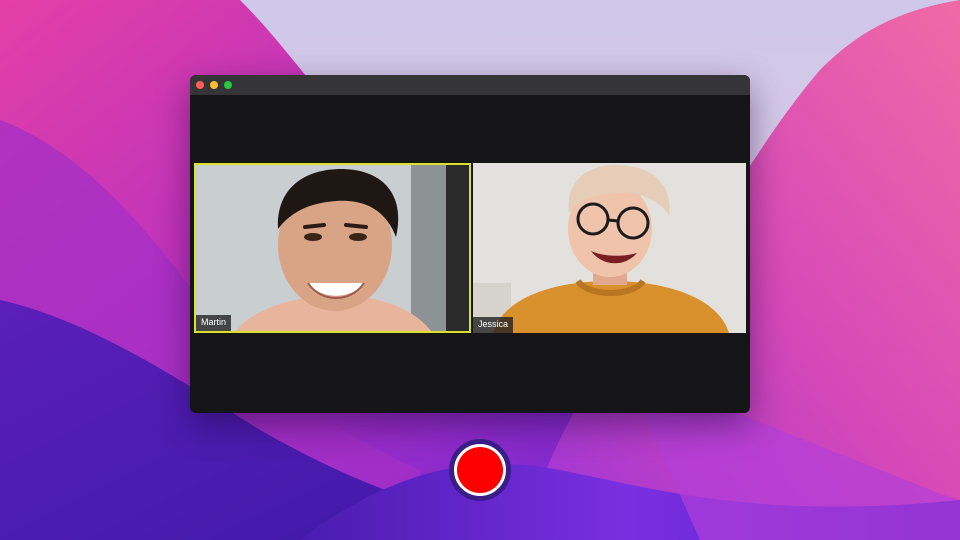 The image size is (960, 540). What do you see at coordinates (200, 85) in the screenshot?
I see `close-window-icon` at bounding box center [200, 85].